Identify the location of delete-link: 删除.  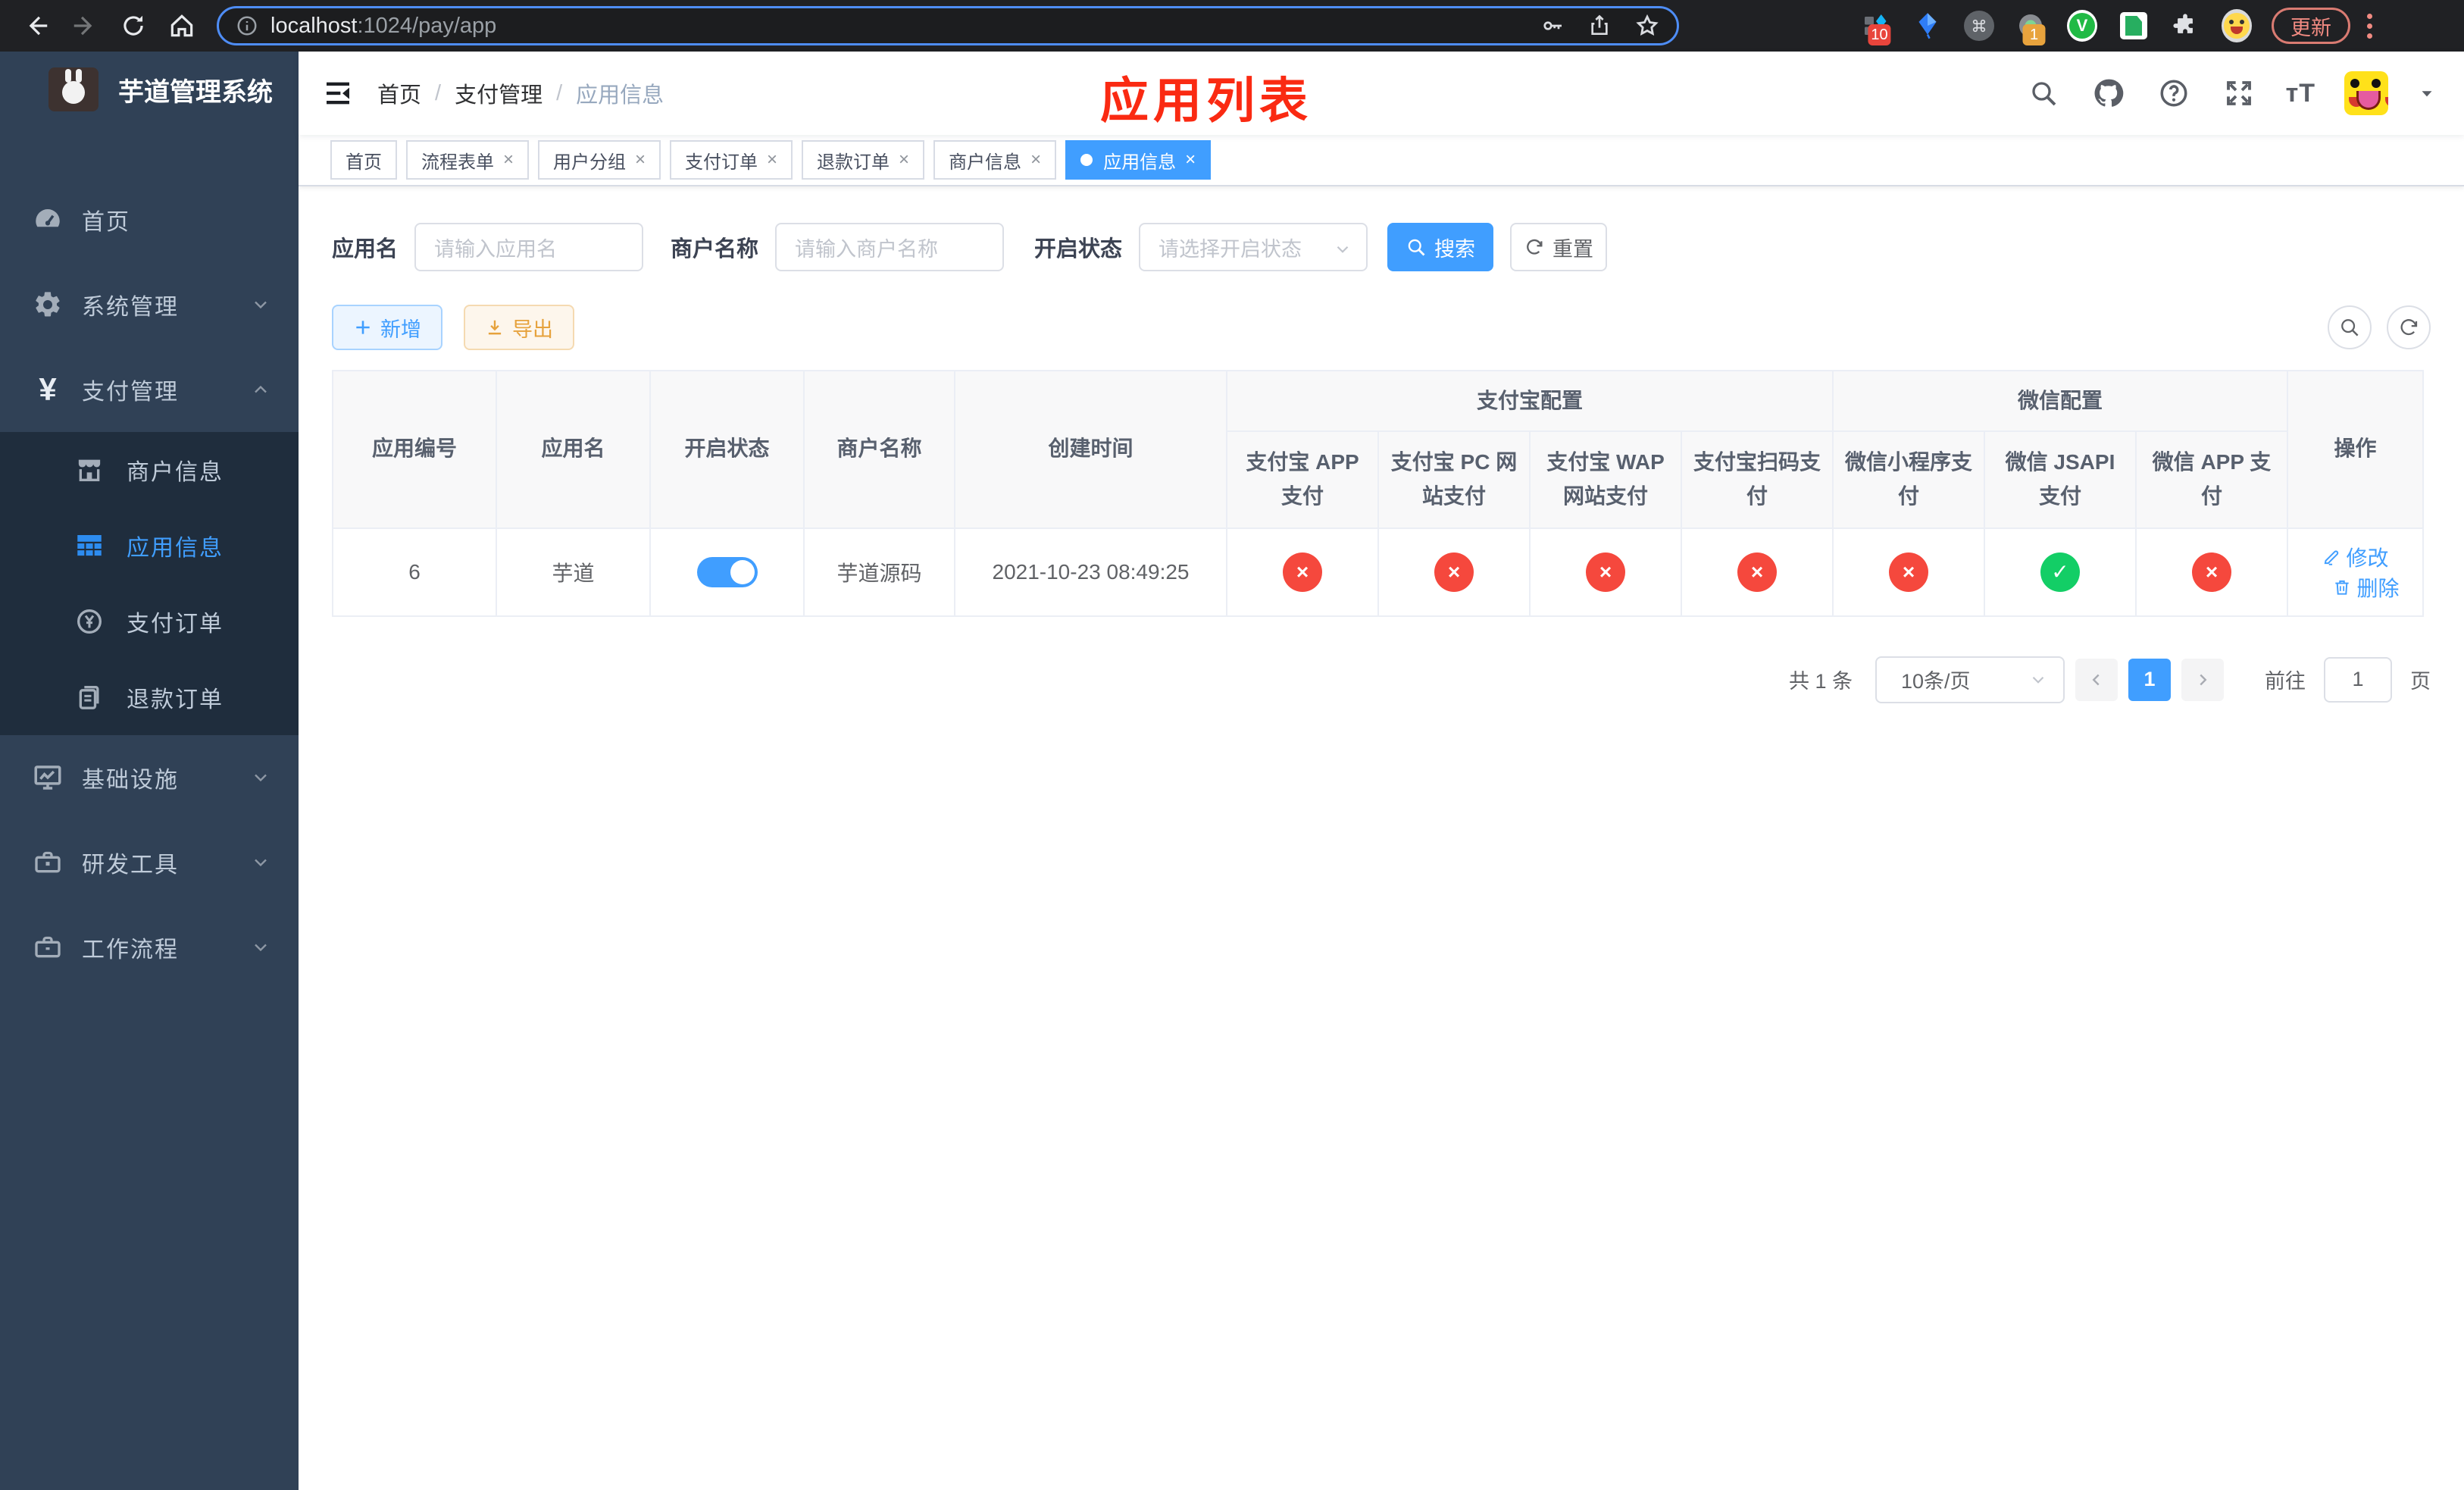
(2366, 587).